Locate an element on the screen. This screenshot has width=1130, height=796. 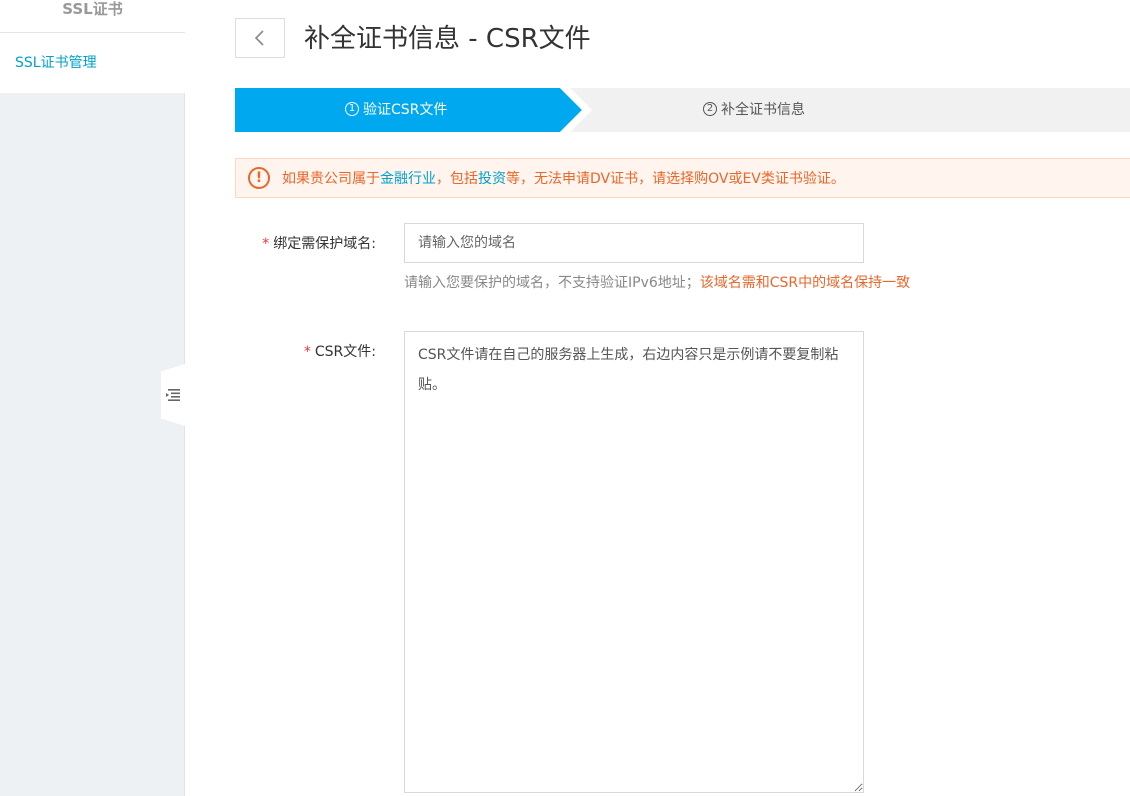
step-2-shape is located at coordinates (850, 110).